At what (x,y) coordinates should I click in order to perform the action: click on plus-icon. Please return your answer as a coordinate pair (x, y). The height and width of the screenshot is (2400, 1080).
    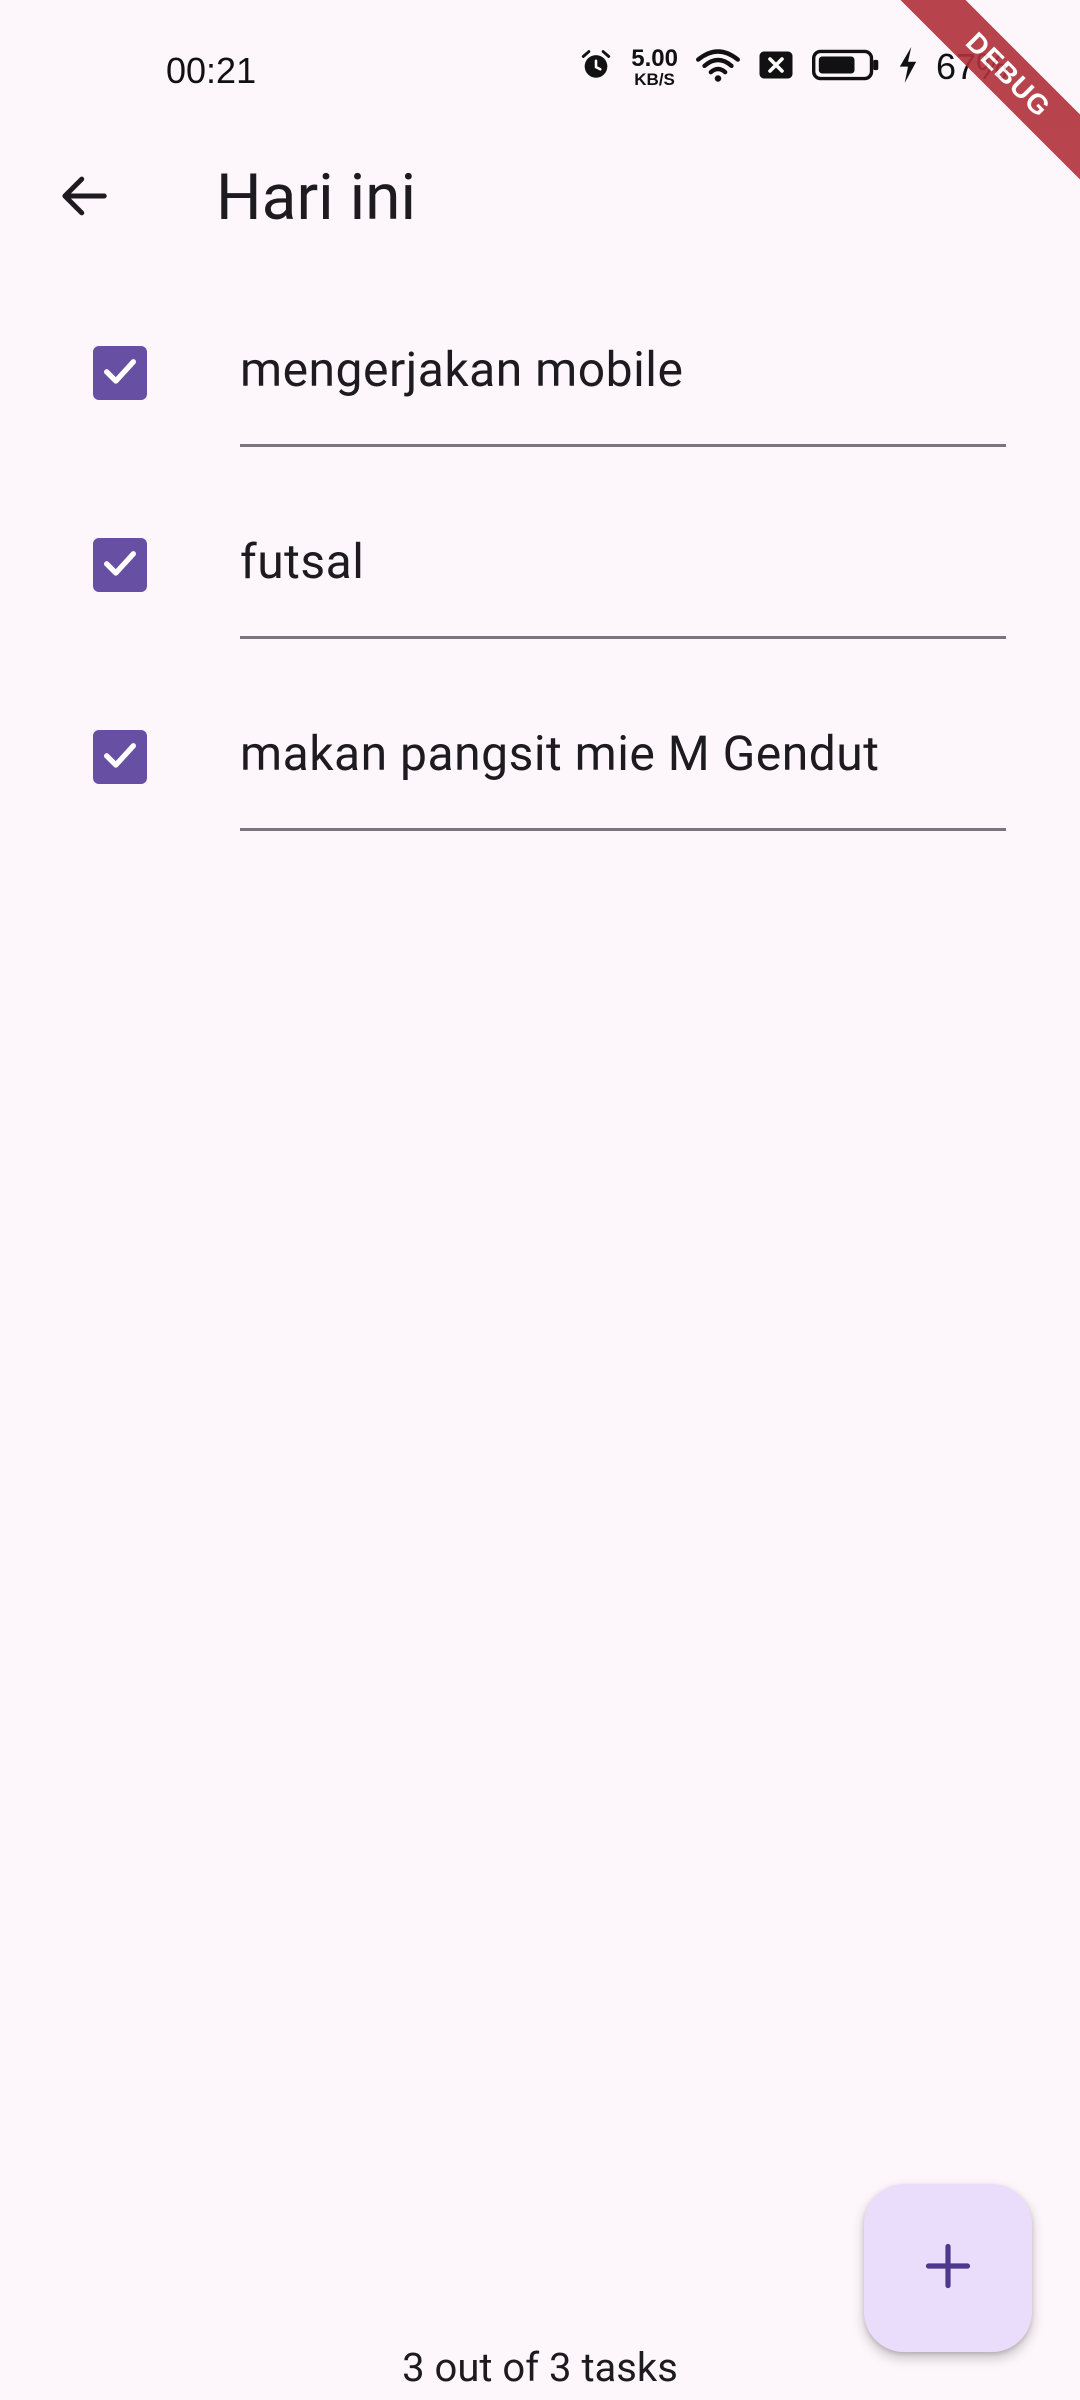
    Looking at the image, I should click on (948, 2268).